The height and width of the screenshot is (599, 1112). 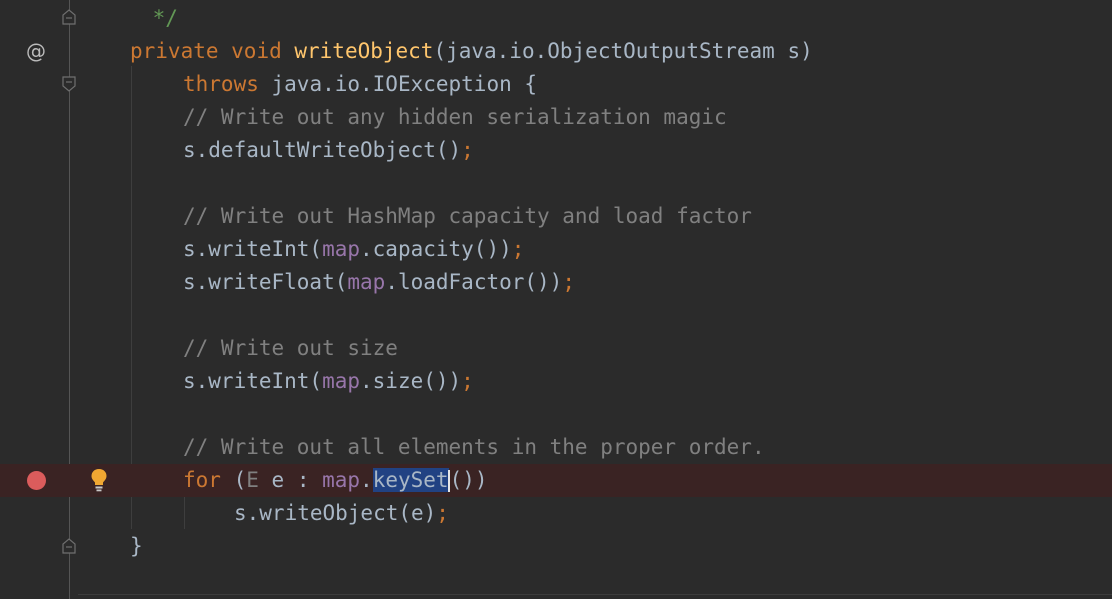 I want to click on line-content: */, so click(x=159, y=18).